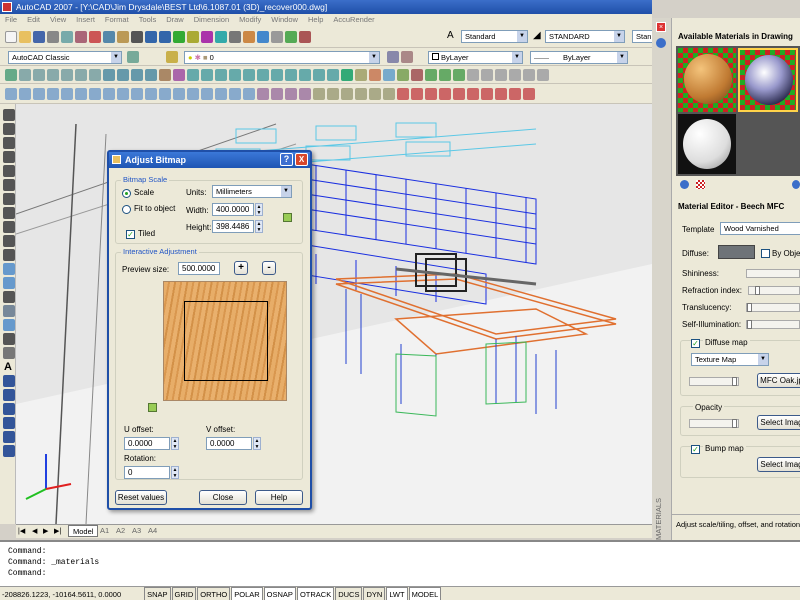 The height and width of the screenshot is (600, 800). What do you see at coordinates (133, 57) in the screenshot?
I see `workspace-settings-icon` at bounding box center [133, 57].